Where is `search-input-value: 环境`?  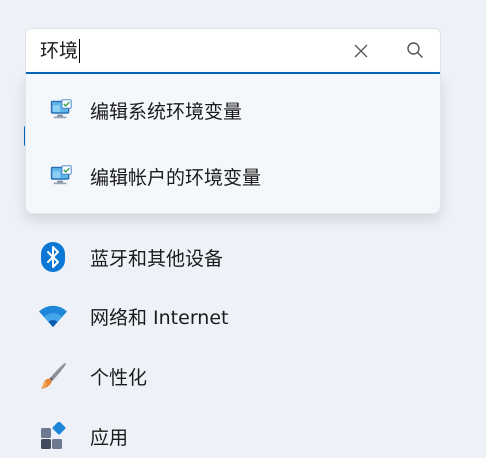 search-input-value: 环境 is located at coordinates (59, 51).